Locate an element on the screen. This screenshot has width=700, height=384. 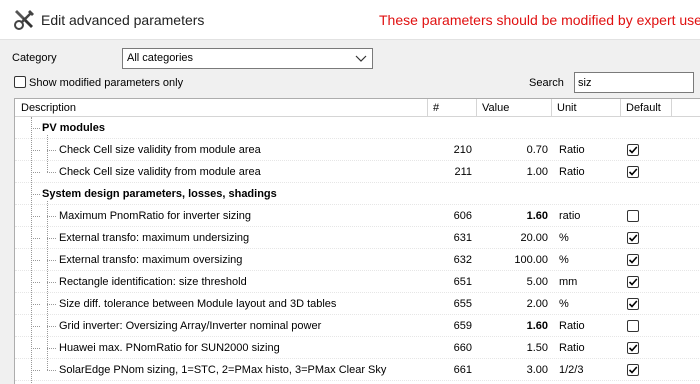
parameter-value: 1.00 is located at coordinates (516, 172).